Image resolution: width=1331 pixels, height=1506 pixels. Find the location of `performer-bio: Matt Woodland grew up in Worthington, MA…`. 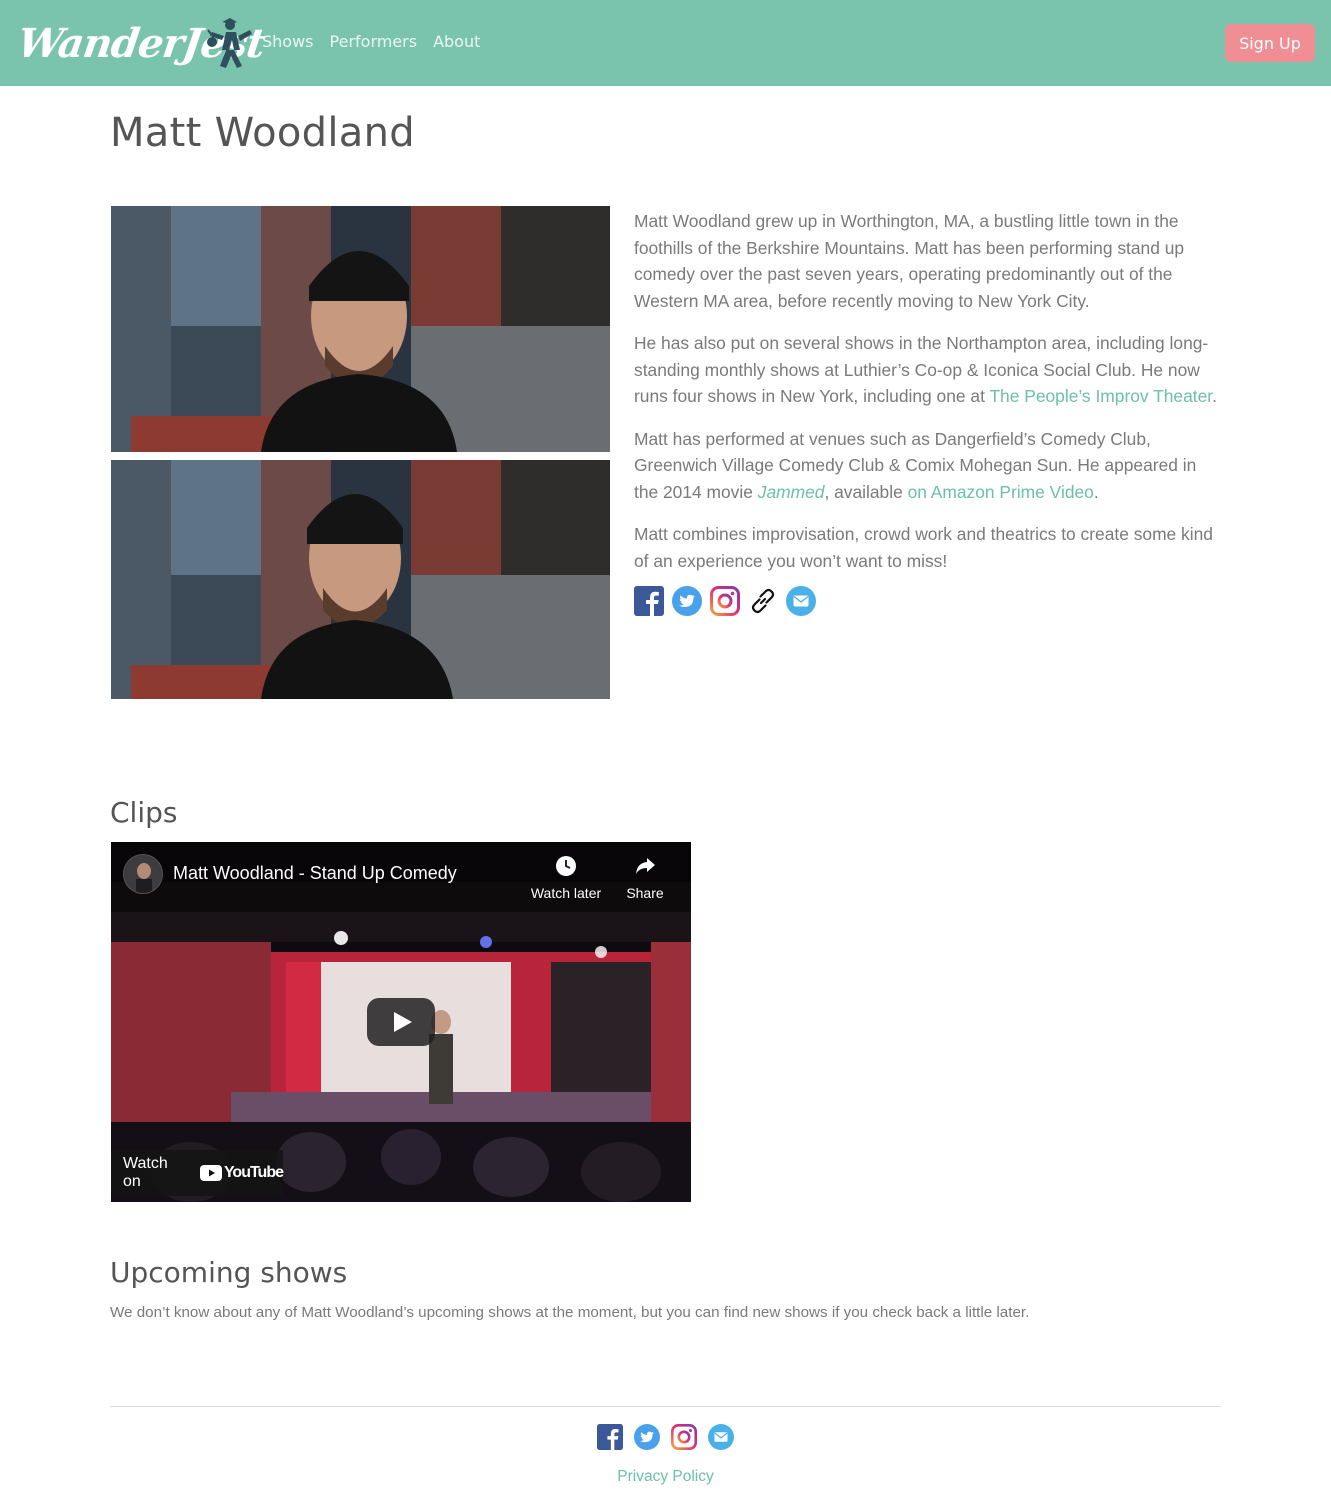

performer-bio: Matt Woodland grew up in Worthington, MA… is located at coordinates (929, 399).